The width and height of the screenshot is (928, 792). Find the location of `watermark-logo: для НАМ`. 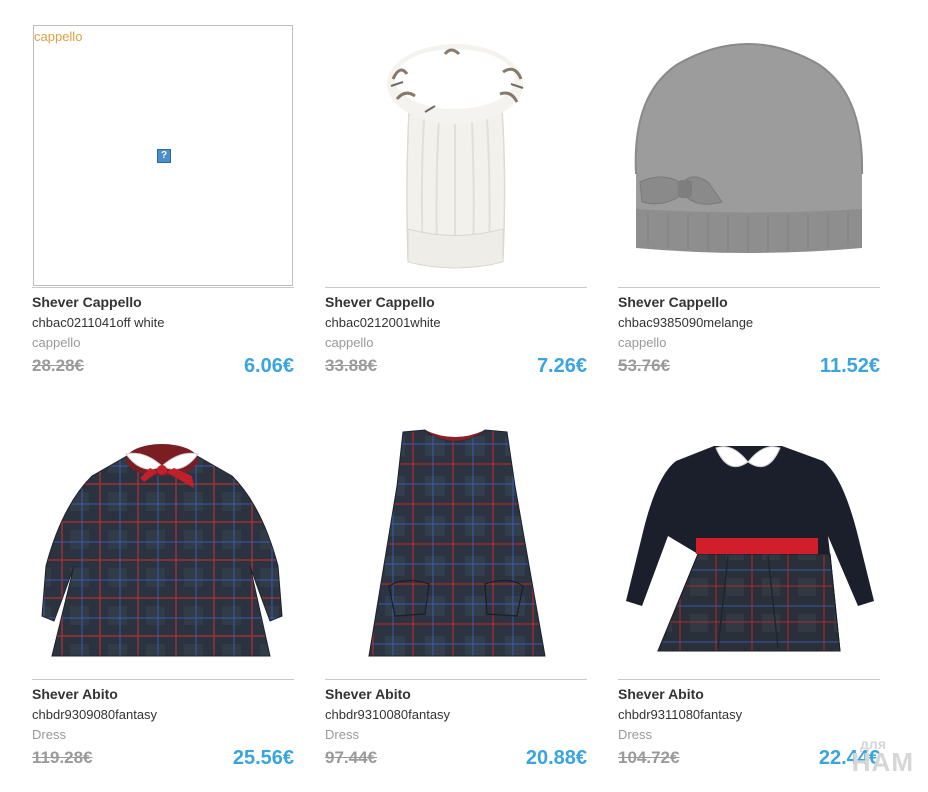

watermark-logo: для НАМ is located at coordinates (882, 757).